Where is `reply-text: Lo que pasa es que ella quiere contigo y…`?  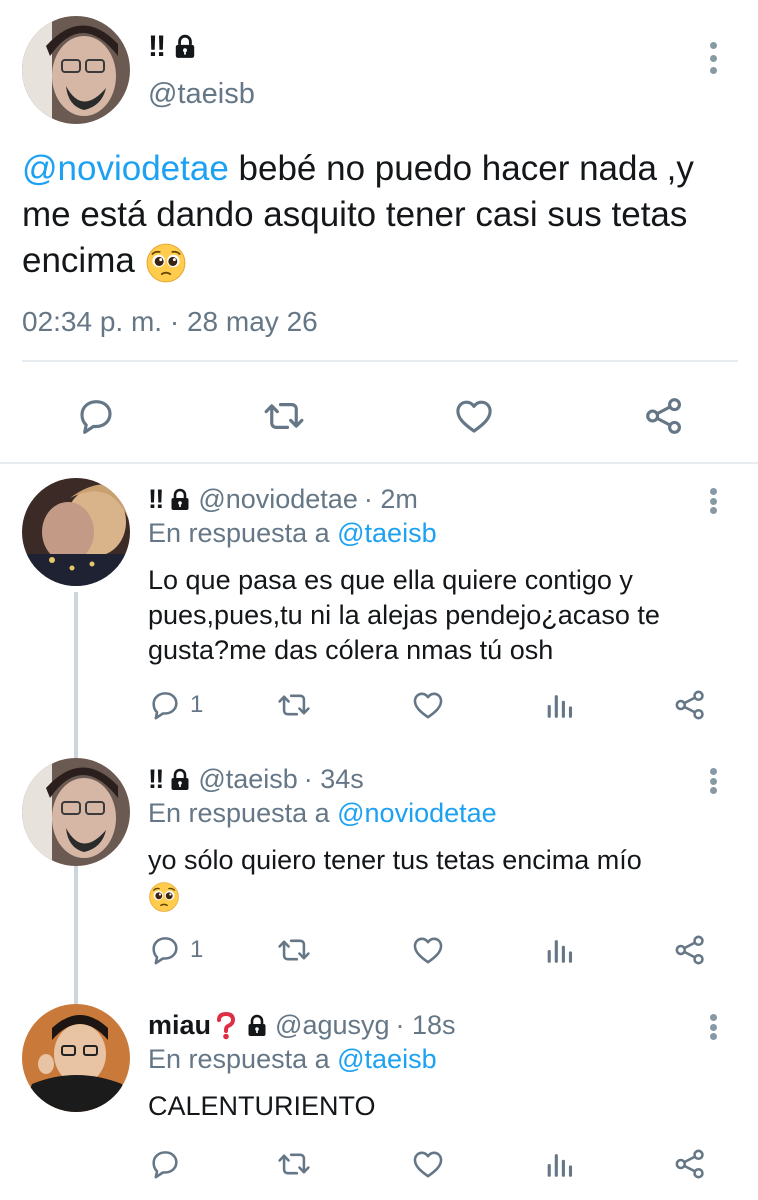
reply-text: Lo que pasa es que ella quiere contigo y… is located at coordinates (404, 615).